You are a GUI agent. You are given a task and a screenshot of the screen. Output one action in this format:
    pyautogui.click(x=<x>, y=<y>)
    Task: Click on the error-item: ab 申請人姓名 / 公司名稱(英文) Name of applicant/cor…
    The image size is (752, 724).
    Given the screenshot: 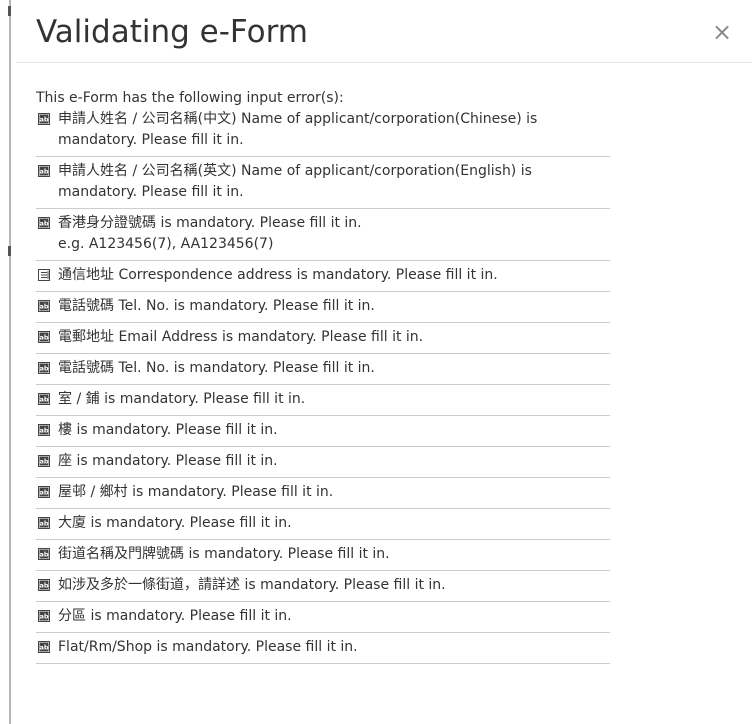 What is the action you would take?
    pyautogui.click(x=323, y=183)
    